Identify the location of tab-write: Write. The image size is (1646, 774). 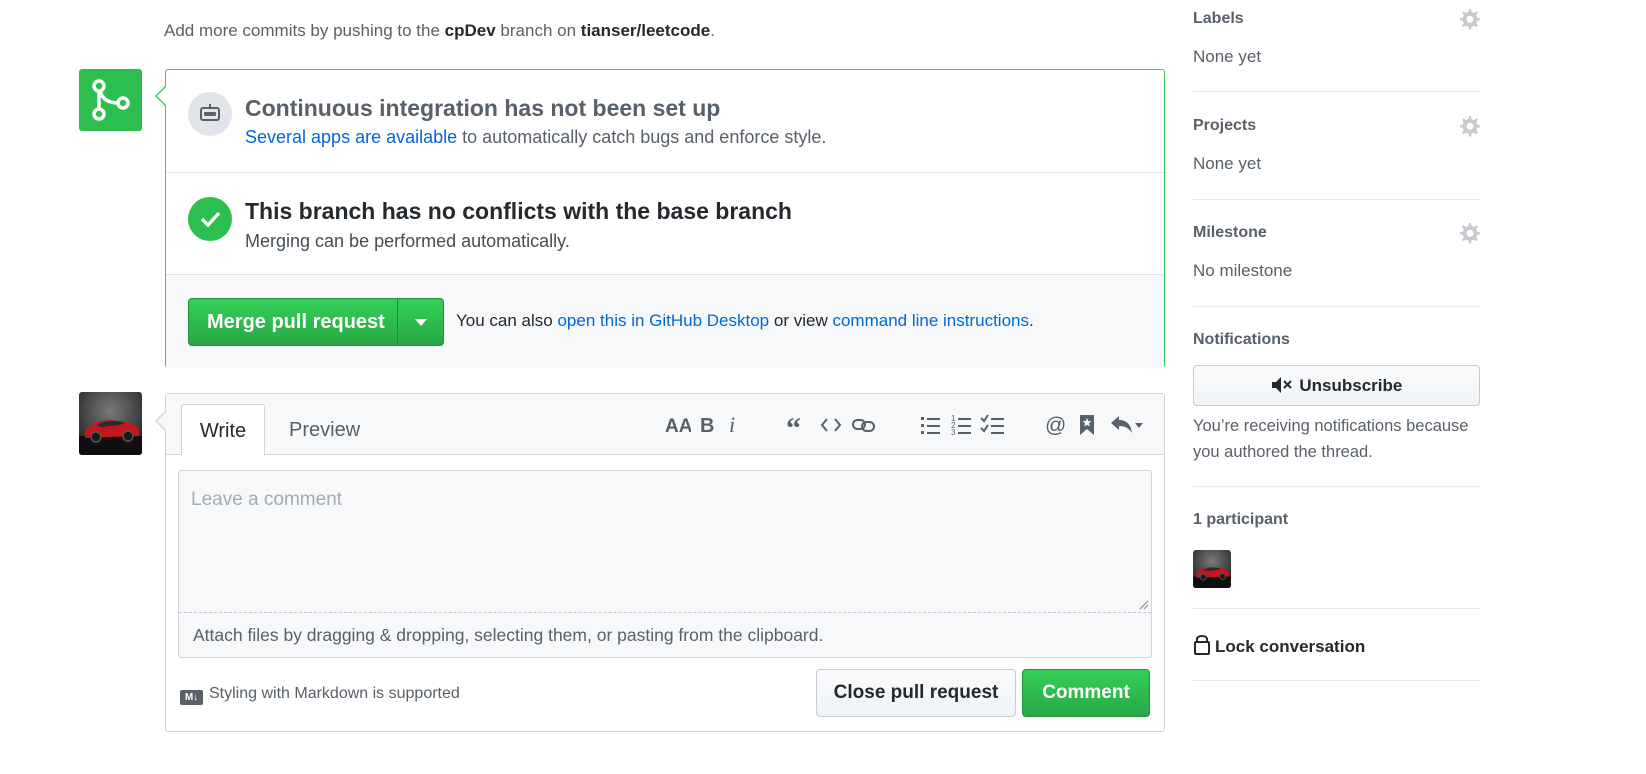
(223, 430).